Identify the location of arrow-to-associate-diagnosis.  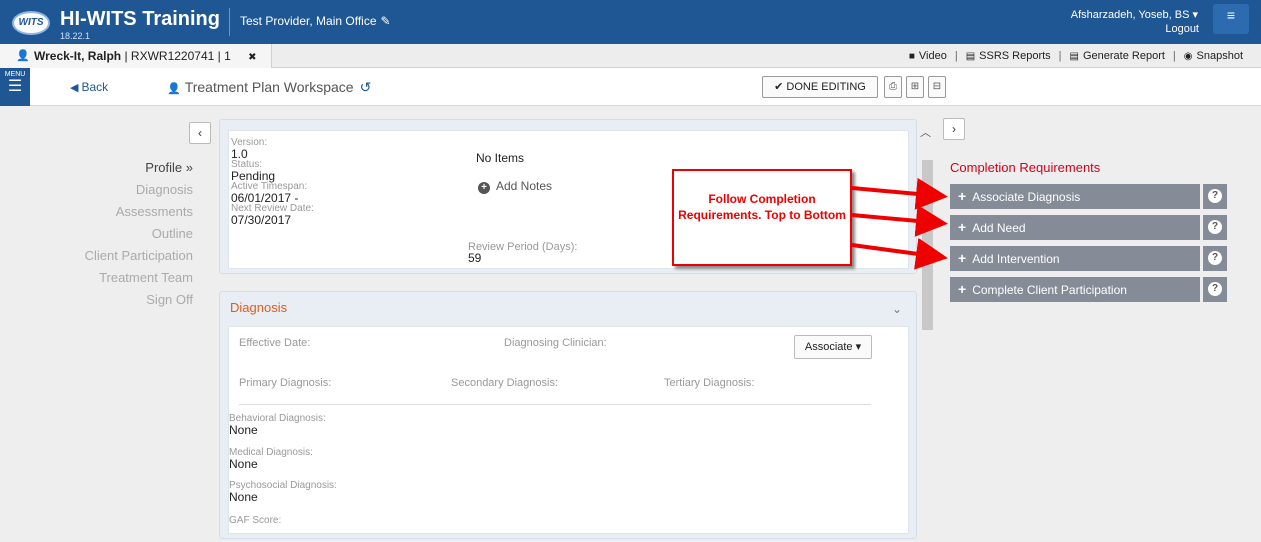
(899, 193).